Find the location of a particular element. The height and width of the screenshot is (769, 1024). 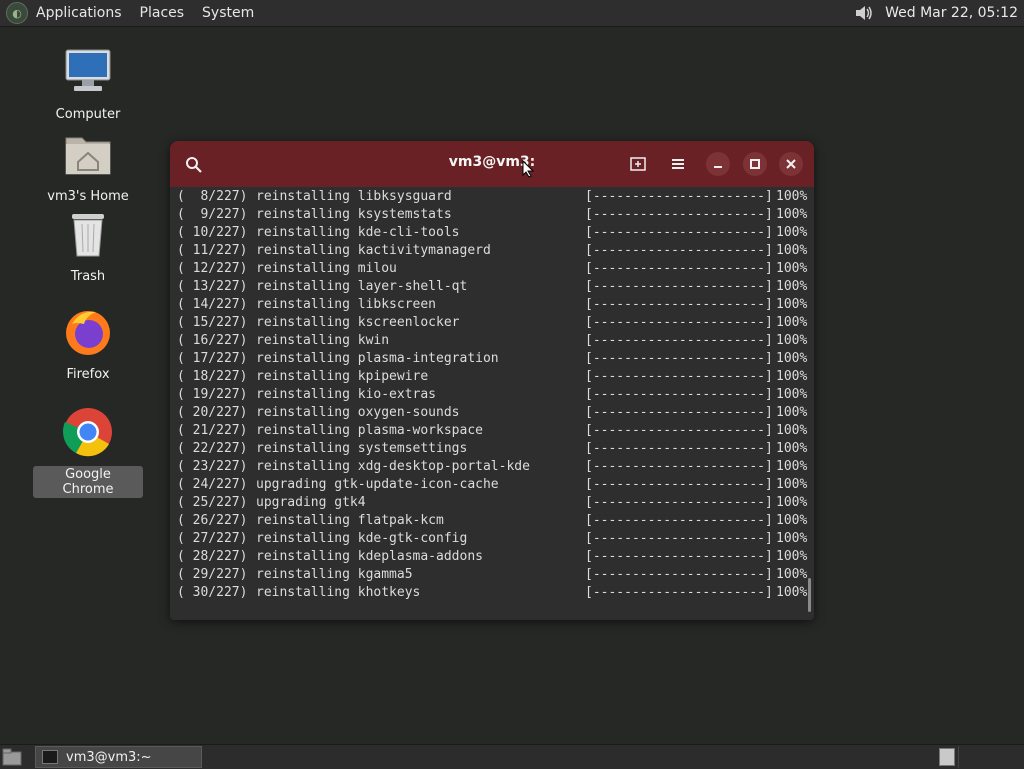

line-action: reinstalling kdeplasma-addons is located at coordinates (369, 556).